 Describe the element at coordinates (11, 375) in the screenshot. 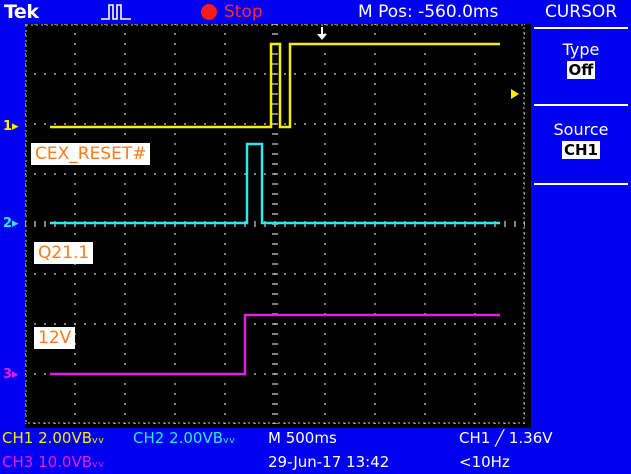

I see `ch3-marker: 3▸` at that location.